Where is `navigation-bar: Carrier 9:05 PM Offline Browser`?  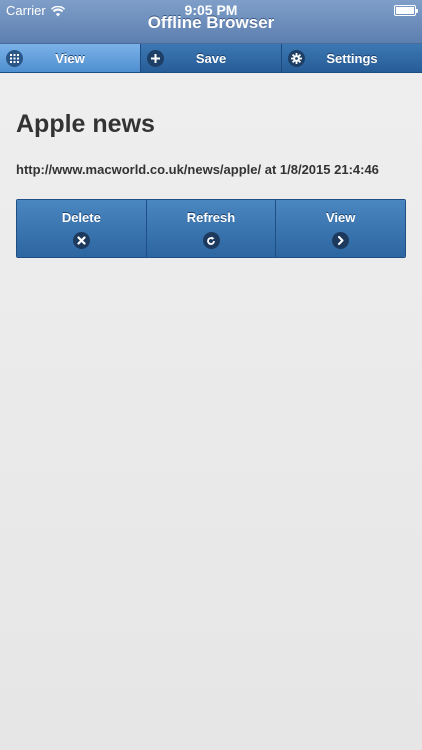
navigation-bar: Carrier 9:05 PM Offline Browser is located at coordinates (211, 22).